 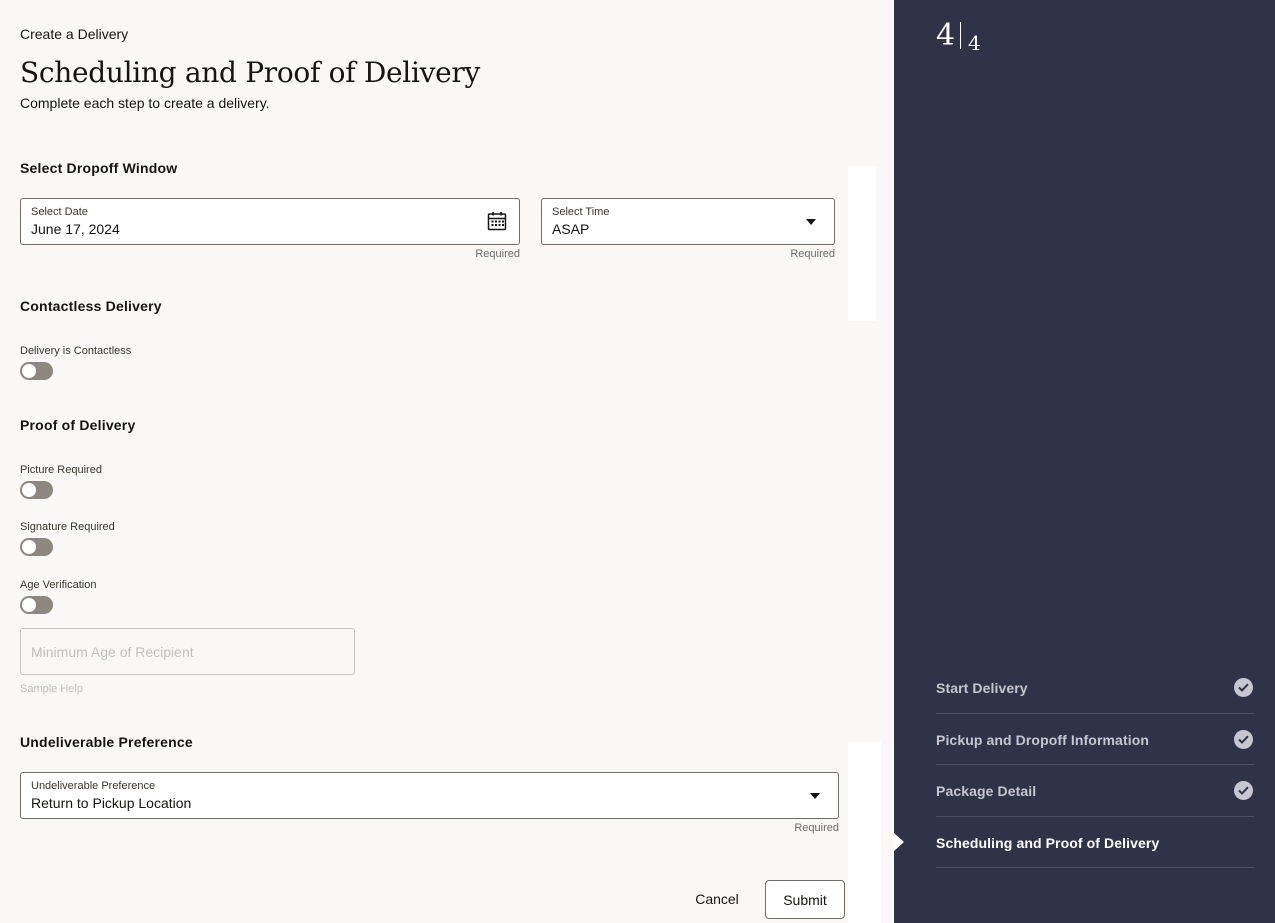 I want to click on page-title: Scheduling and Proof of Delivery, so click(x=250, y=72).